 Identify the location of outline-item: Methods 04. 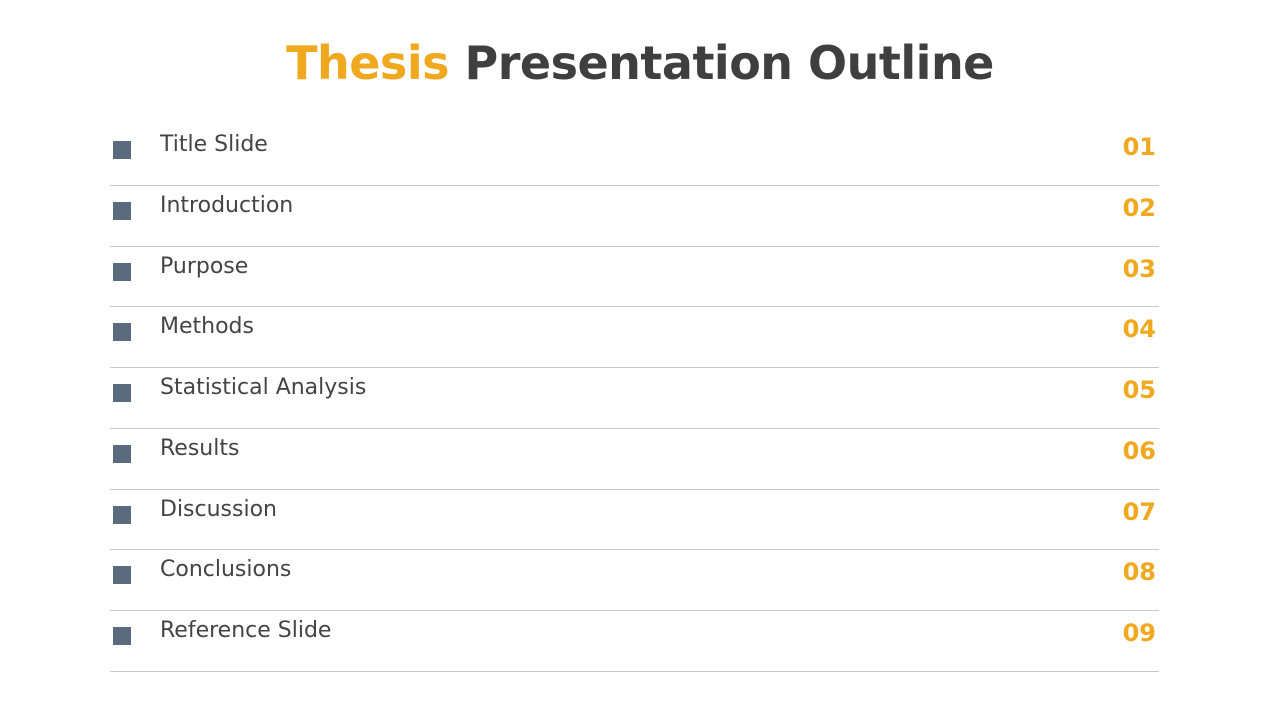
(634, 337).